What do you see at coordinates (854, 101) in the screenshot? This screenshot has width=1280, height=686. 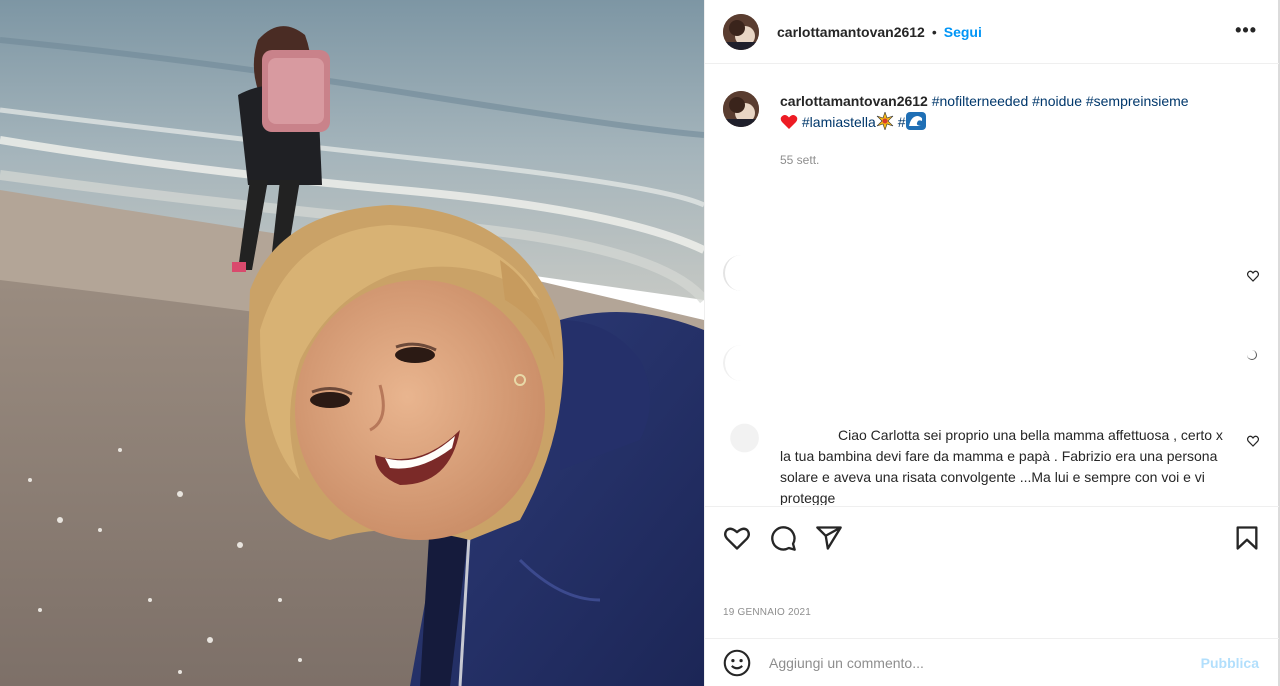 I see `caption-username: carlottamantovan2612` at bounding box center [854, 101].